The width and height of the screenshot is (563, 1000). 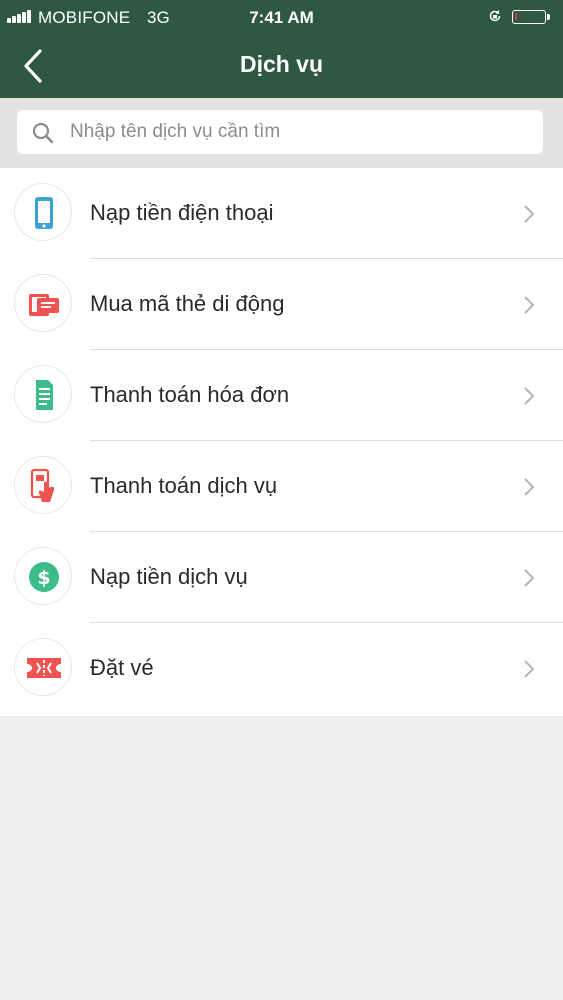 I want to click on service-item-pay-bill: Thanh toán hóa đơn, so click(x=281, y=395).